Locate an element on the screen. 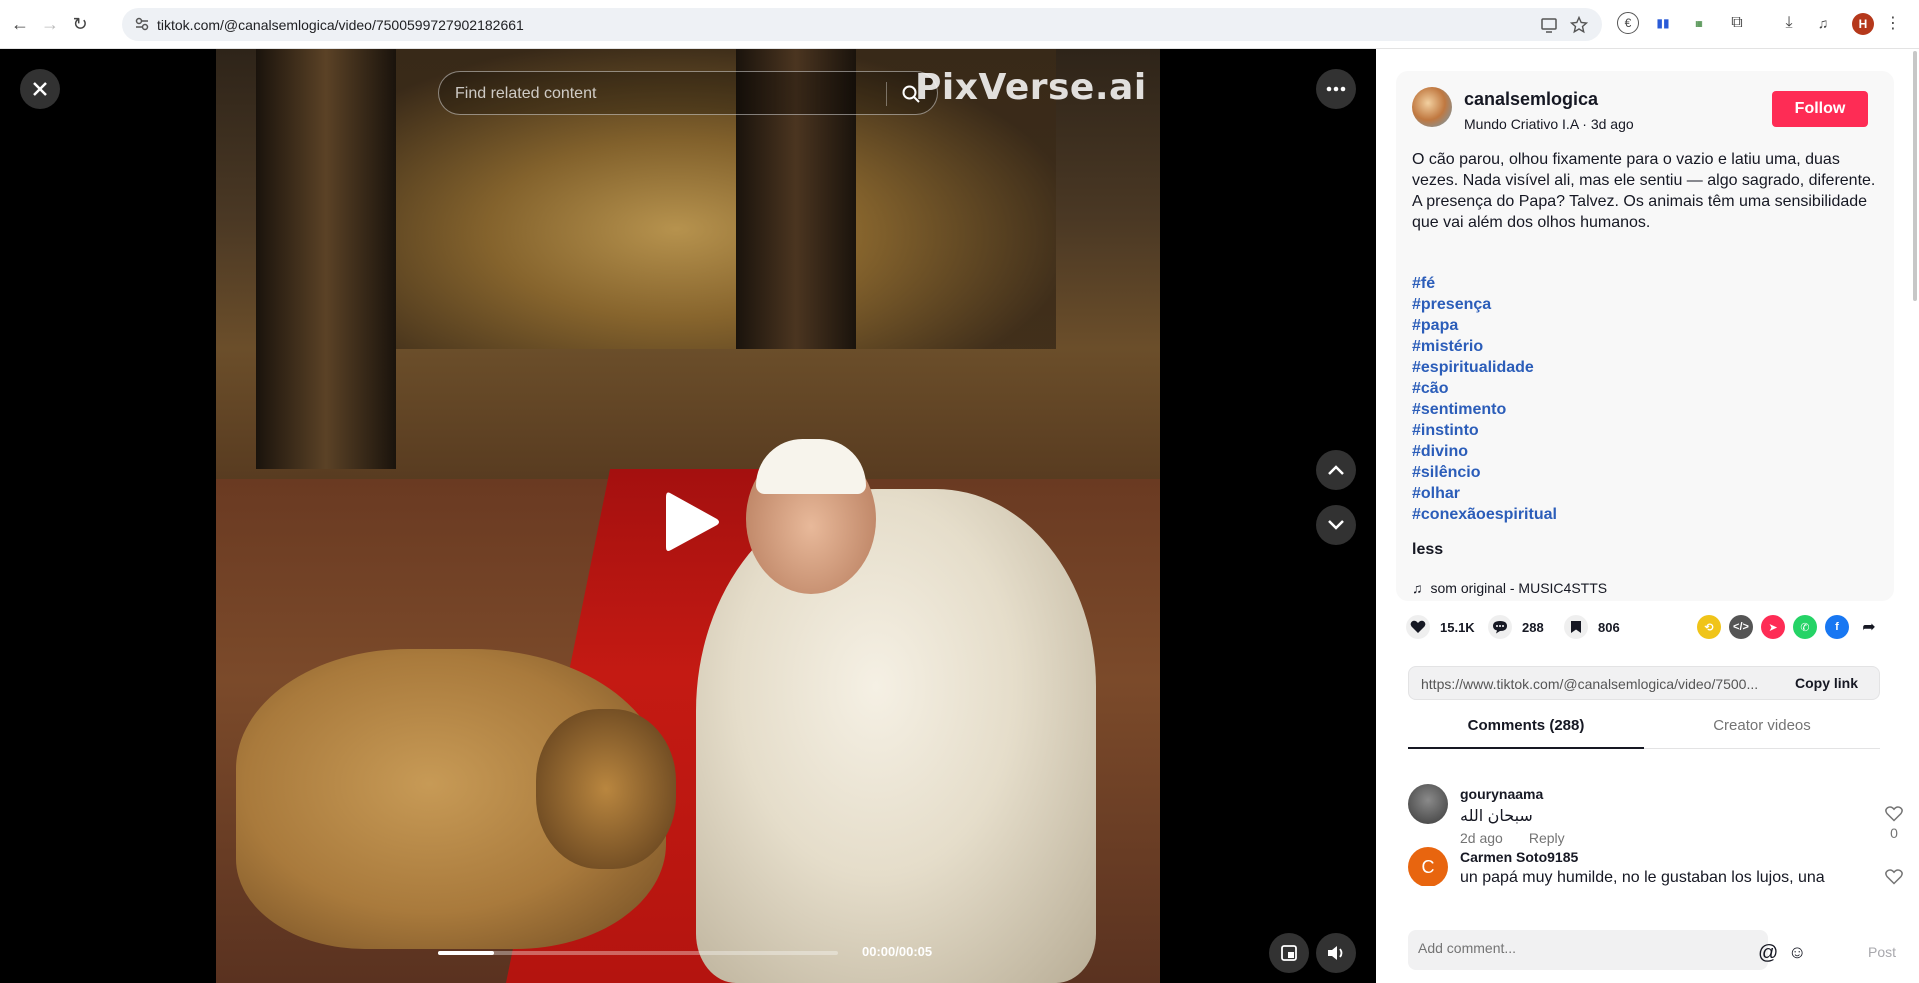 The width and height of the screenshot is (1919, 983). save-count: 806 is located at coordinates (1609, 627).